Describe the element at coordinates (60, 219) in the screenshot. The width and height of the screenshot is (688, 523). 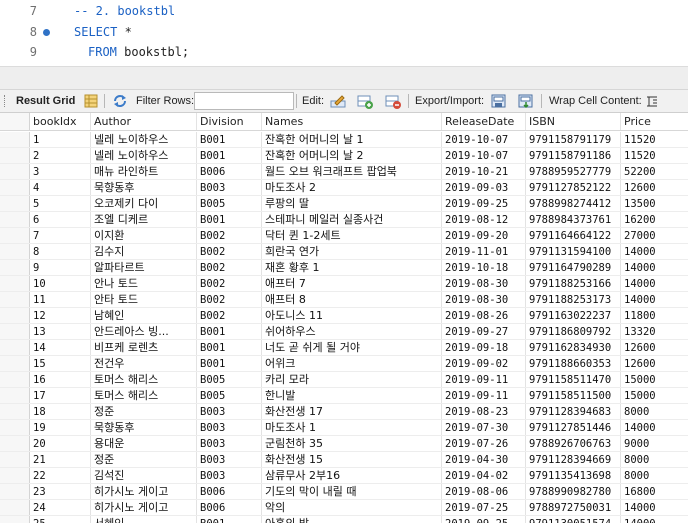
I see `cell-bookidx: 6` at that location.